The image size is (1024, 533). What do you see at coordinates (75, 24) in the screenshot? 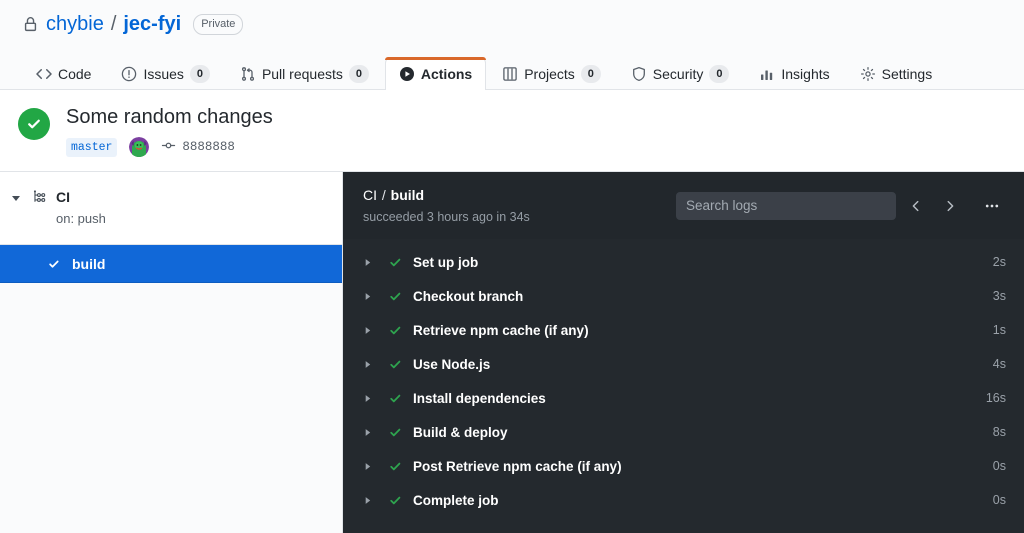
I see `repo-owner-link: chybie` at bounding box center [75, 24].